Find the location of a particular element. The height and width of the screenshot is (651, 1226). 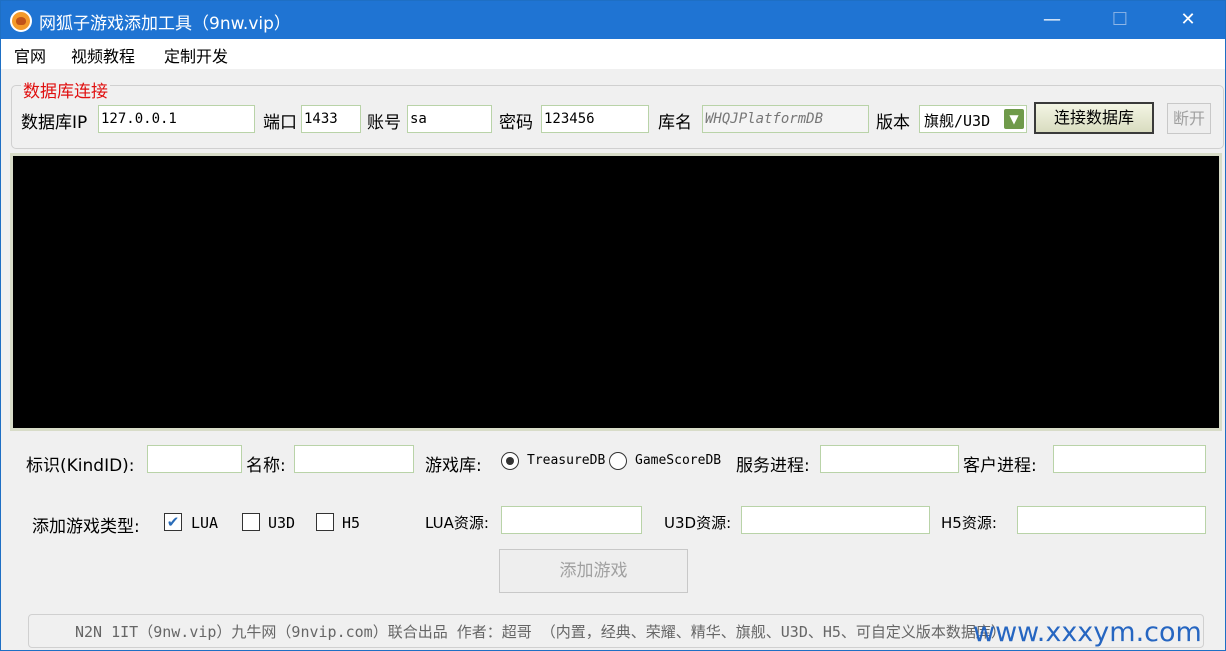

account-label: 账号 is located at coordinates (384, 123).